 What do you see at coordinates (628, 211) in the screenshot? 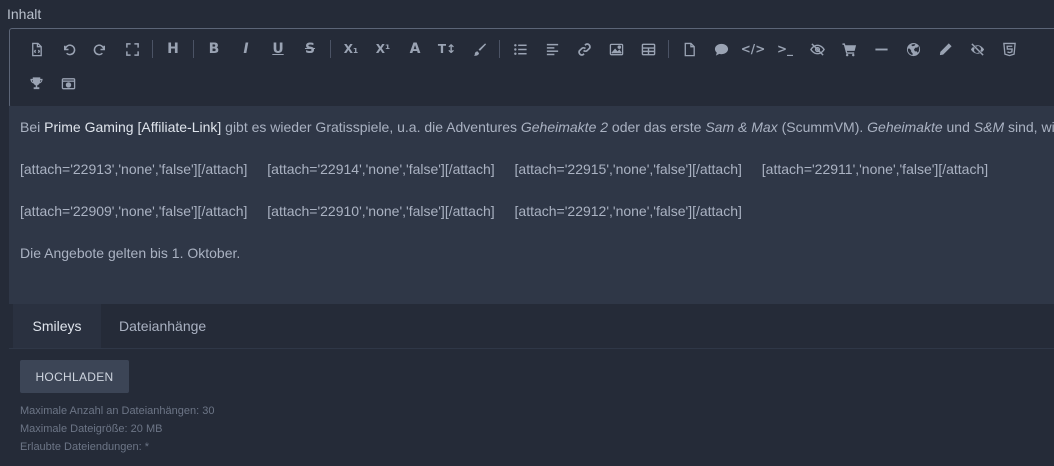
I see `attachment-tag: [attach='22912','none','false'][/attach]` at bounding box center [628, 211].